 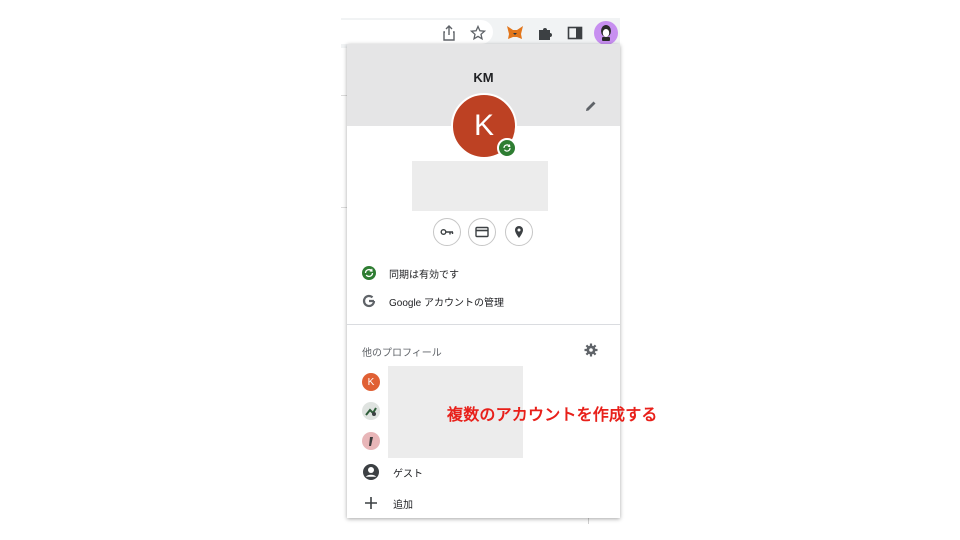 I want to click on profile-character-icon, so click(x=606, y=33).